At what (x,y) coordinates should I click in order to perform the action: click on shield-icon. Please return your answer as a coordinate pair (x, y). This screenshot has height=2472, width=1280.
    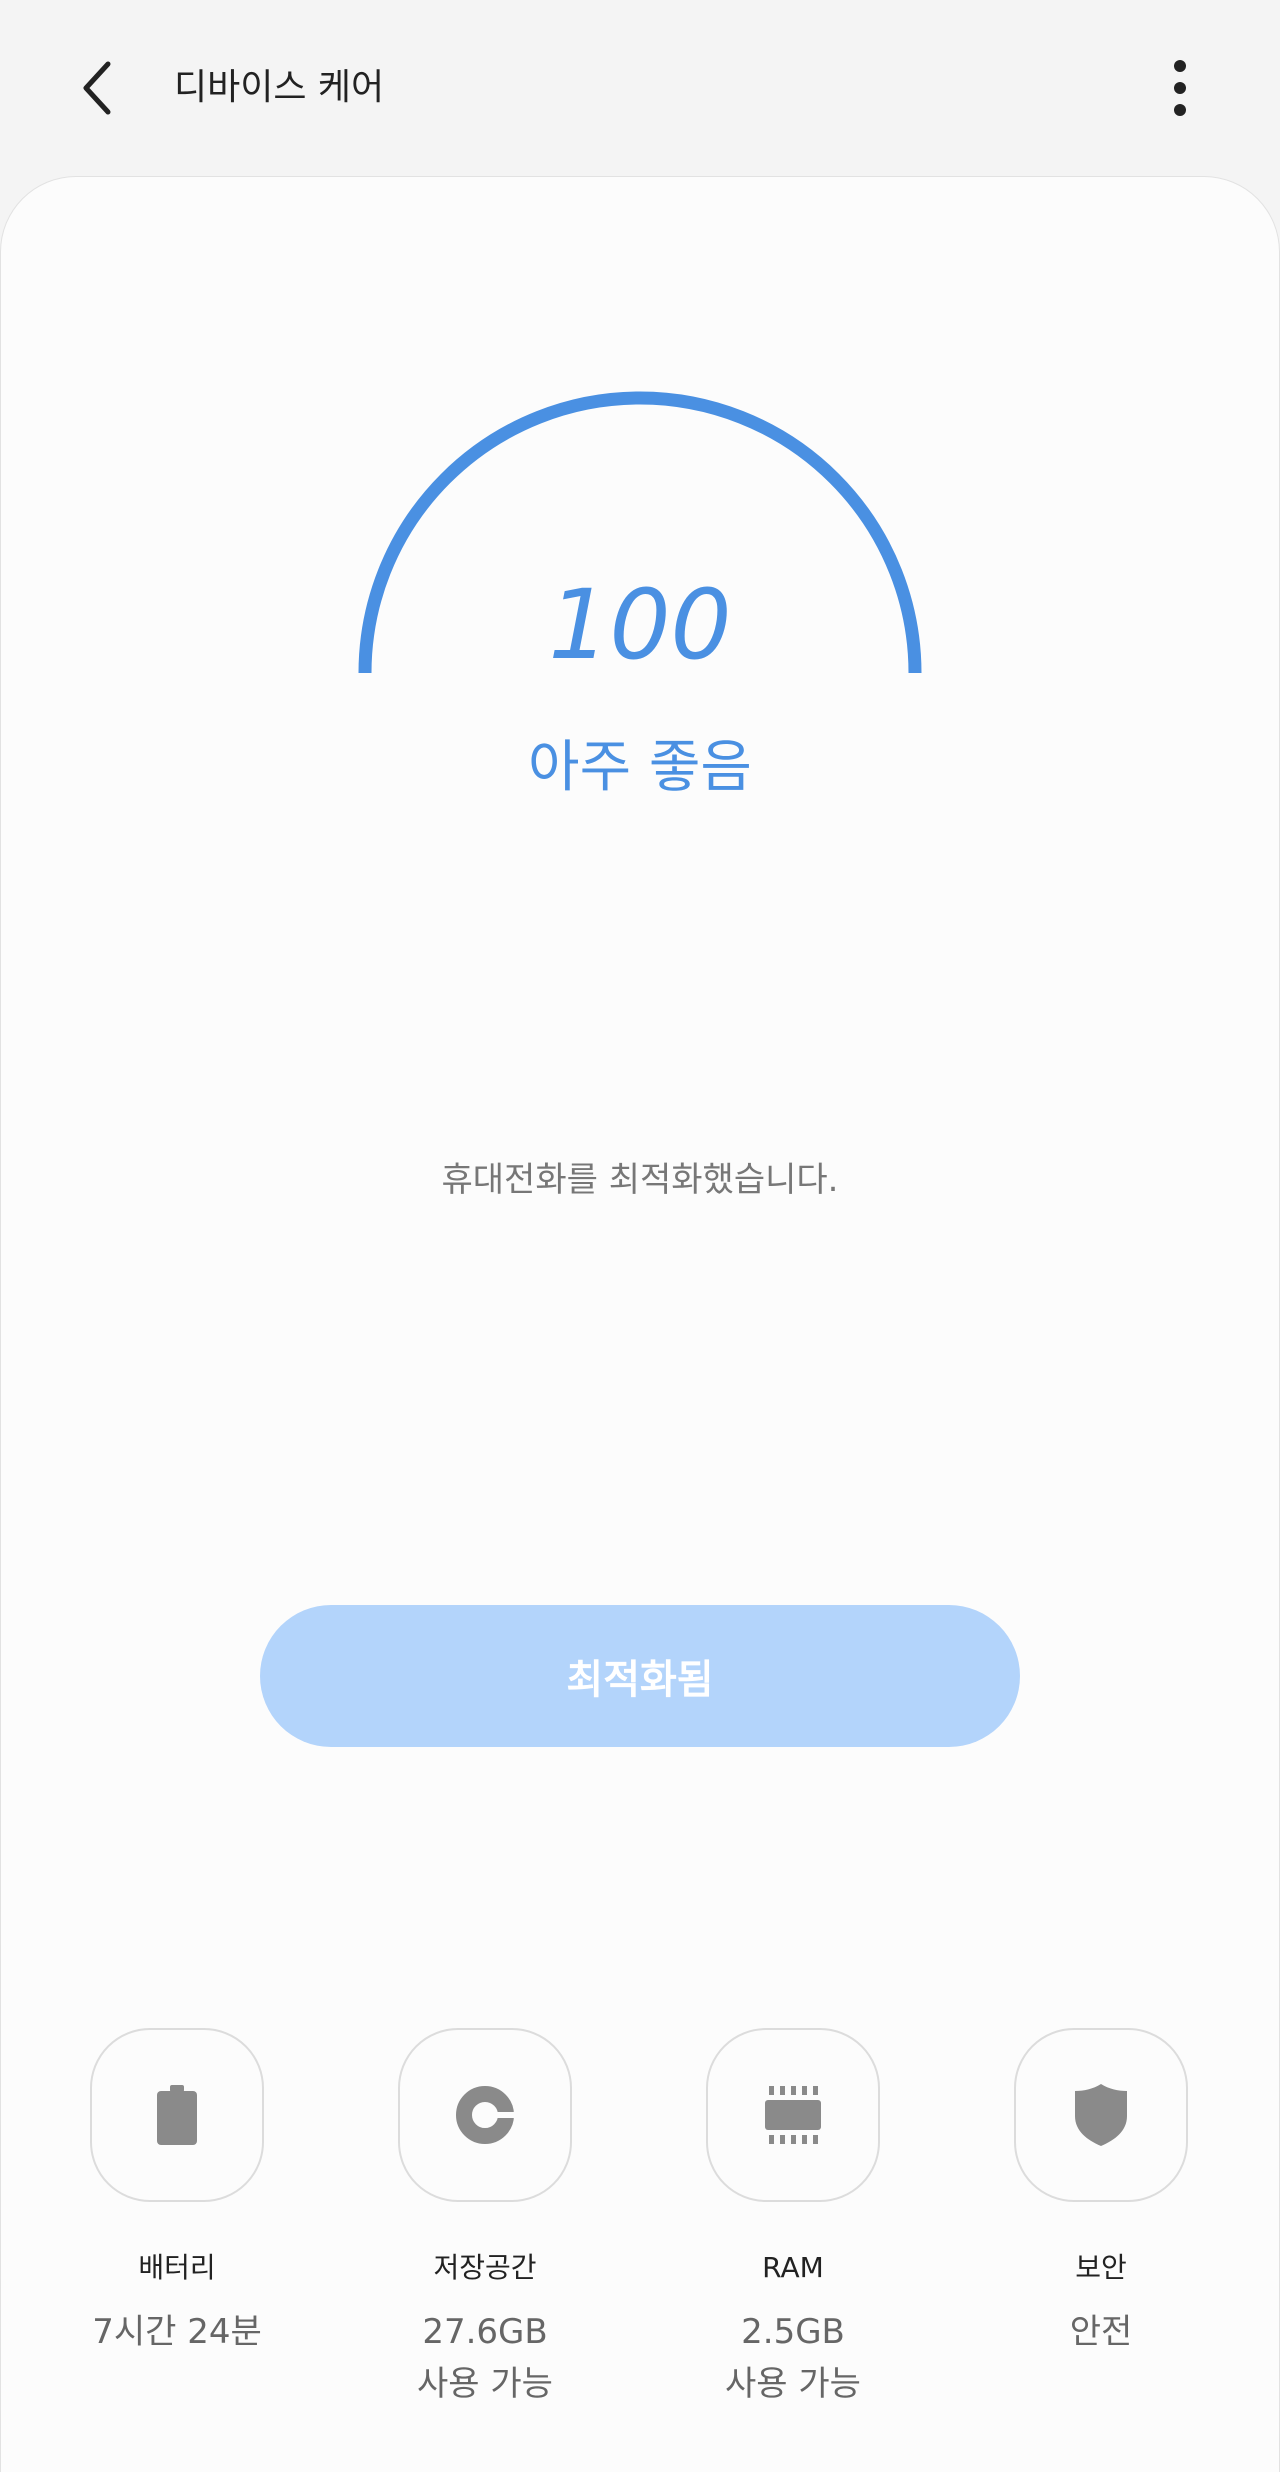
    Looking at the image, I should click on (1101, 2115).